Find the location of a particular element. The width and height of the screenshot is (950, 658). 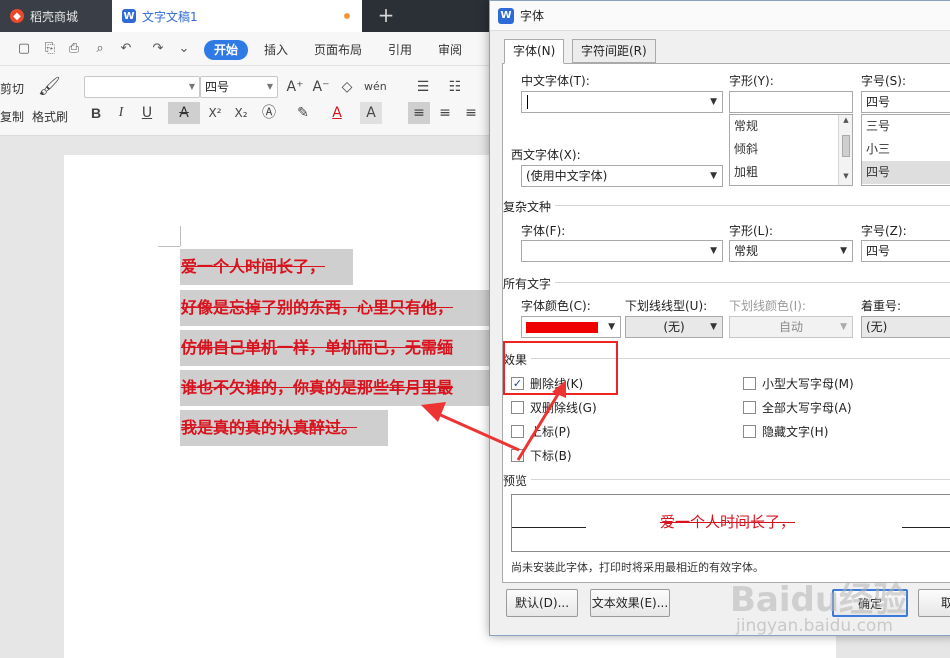

annotation-arrowhead is located at coordinates (433, 412).